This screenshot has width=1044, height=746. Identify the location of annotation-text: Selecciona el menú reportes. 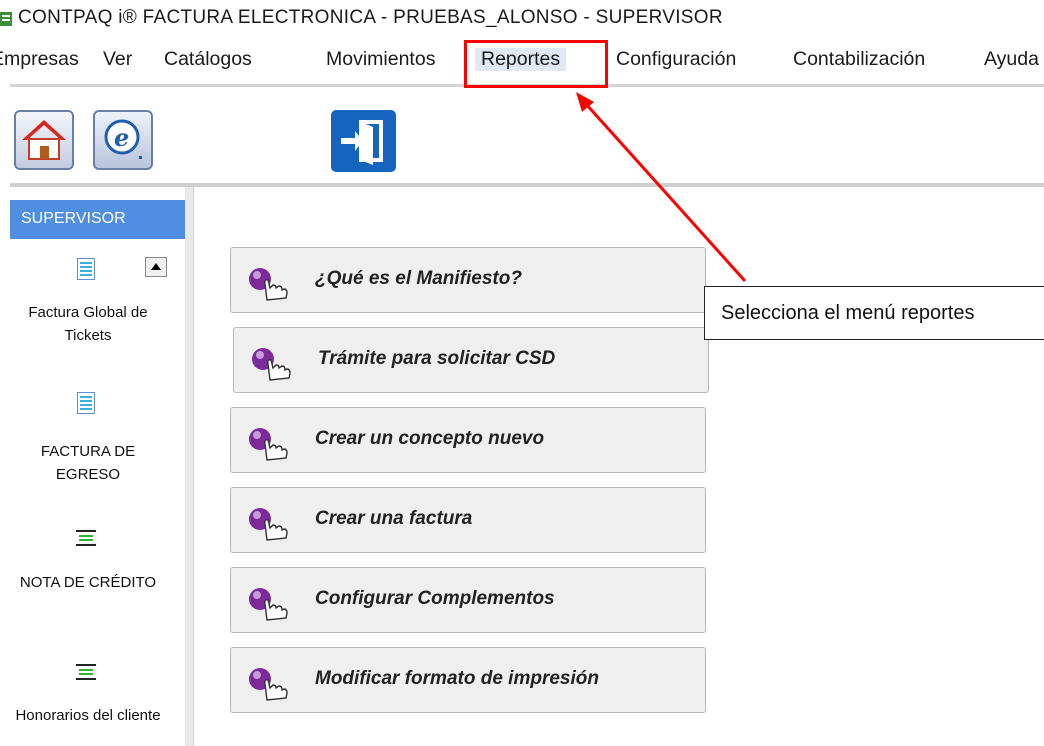
(848, 313).